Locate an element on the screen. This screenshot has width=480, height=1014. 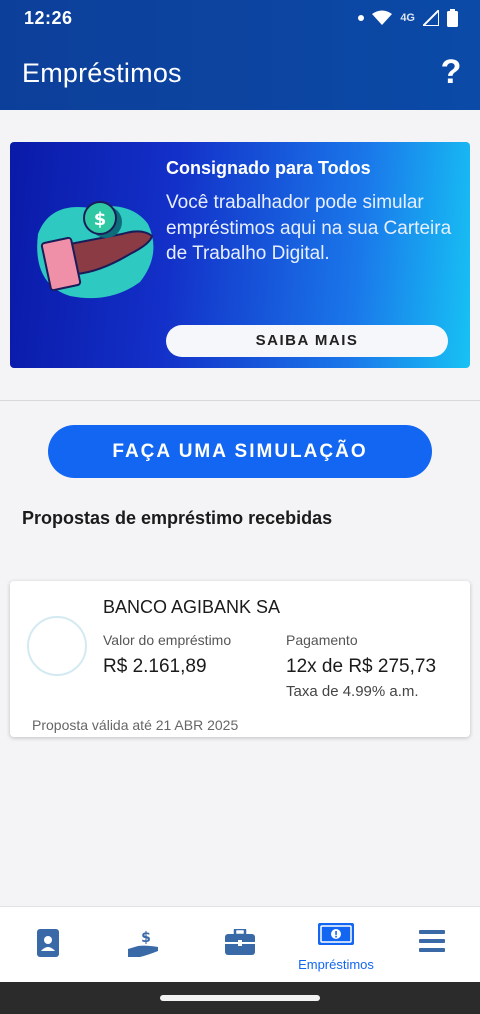
money-hand-icon: $ is located at coordinates (143, 943).